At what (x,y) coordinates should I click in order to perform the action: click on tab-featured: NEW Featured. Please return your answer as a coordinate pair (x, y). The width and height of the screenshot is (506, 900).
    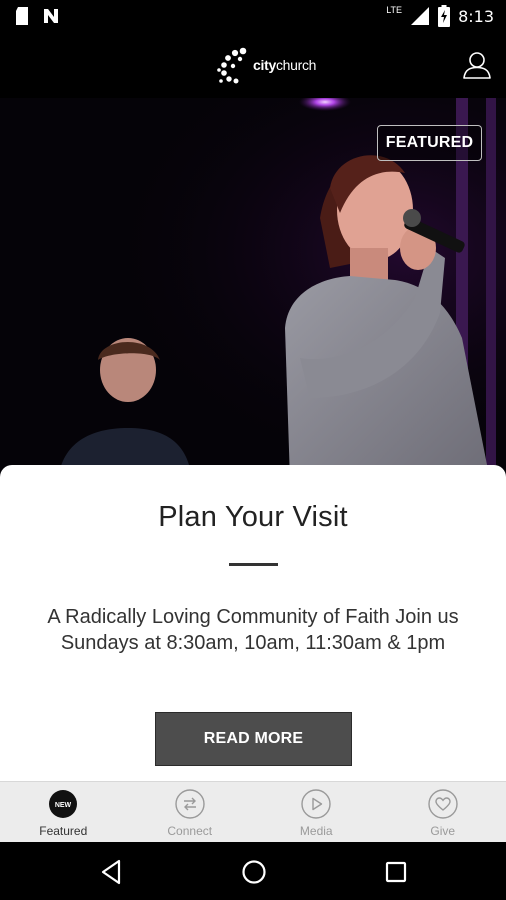
    Looking at the image, I should click on (63, 812).